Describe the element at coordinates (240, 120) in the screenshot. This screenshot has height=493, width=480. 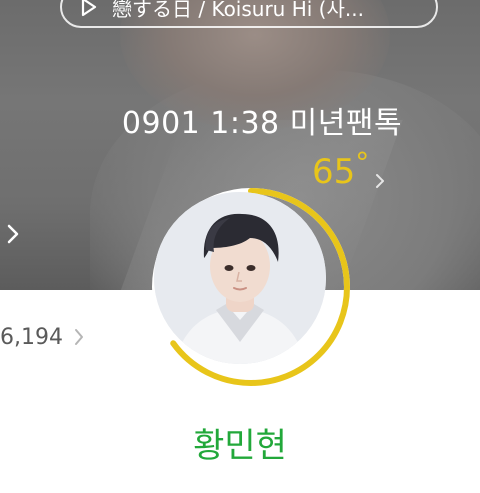
I see `status-message: 0901 1:38 미년팬톡` at that location.